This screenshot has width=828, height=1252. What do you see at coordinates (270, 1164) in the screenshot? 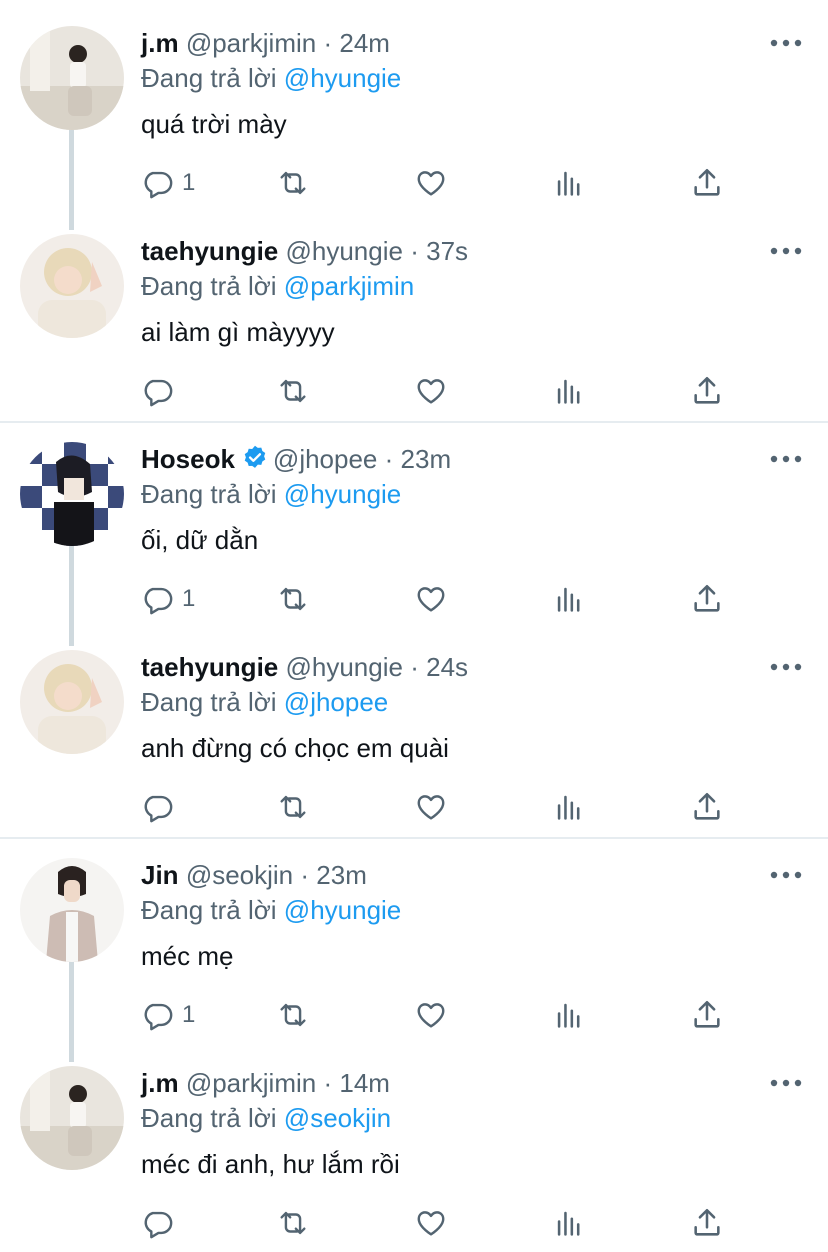
I see `tweet-text: méc đi anh, hư lắm rồi` at bounding box center [270, 1164].